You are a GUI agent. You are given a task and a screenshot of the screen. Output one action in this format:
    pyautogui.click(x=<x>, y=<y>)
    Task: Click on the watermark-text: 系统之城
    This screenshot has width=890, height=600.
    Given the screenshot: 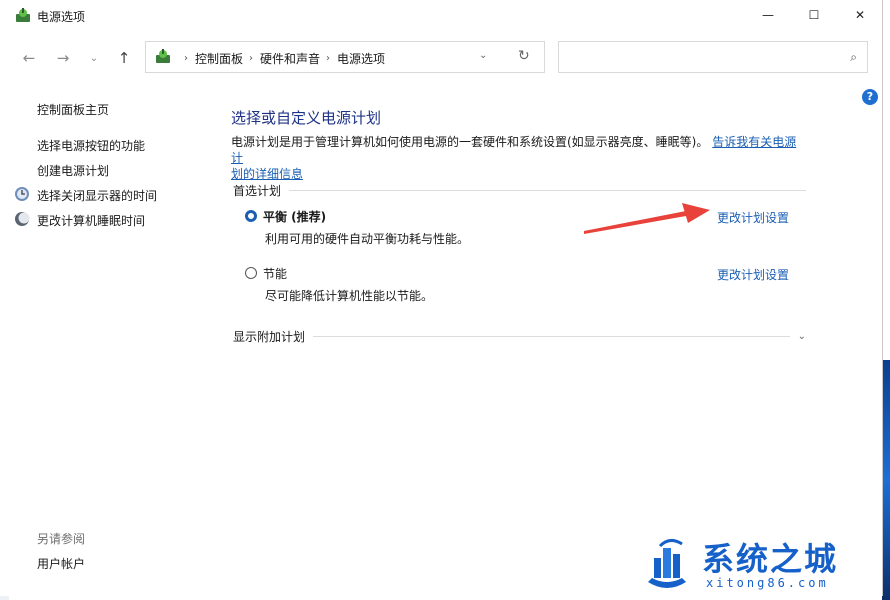 What is the action you would take?
    pyautogui.click(x=770, y=559)
    